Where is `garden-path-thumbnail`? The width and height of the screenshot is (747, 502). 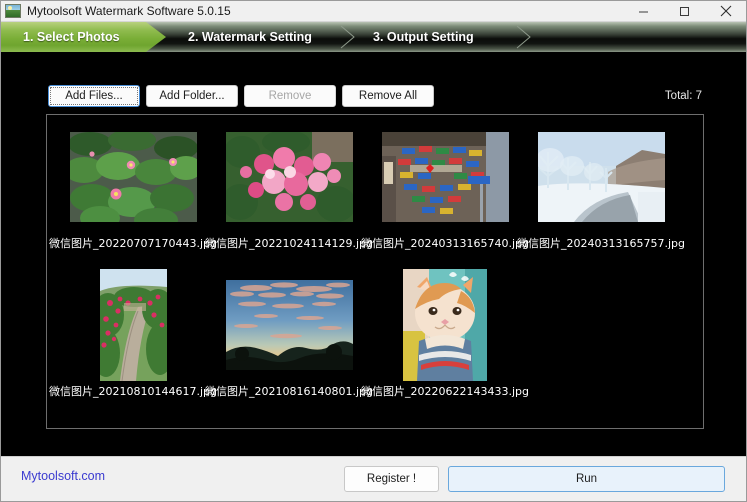
garden-path-thumbnail is located at coordinates (133, 325).